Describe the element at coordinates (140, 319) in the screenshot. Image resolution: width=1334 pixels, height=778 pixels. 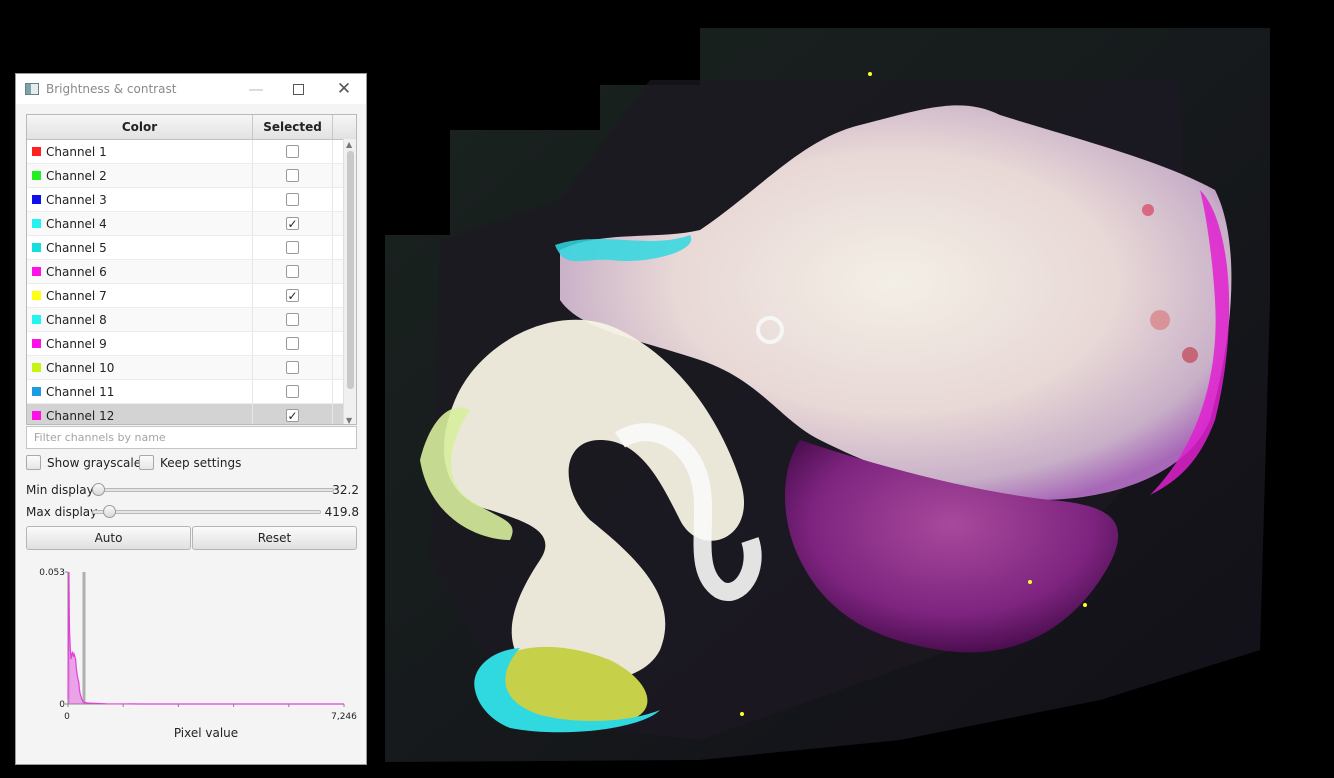
I see `channel-name-cell: Channel 8` at that location.